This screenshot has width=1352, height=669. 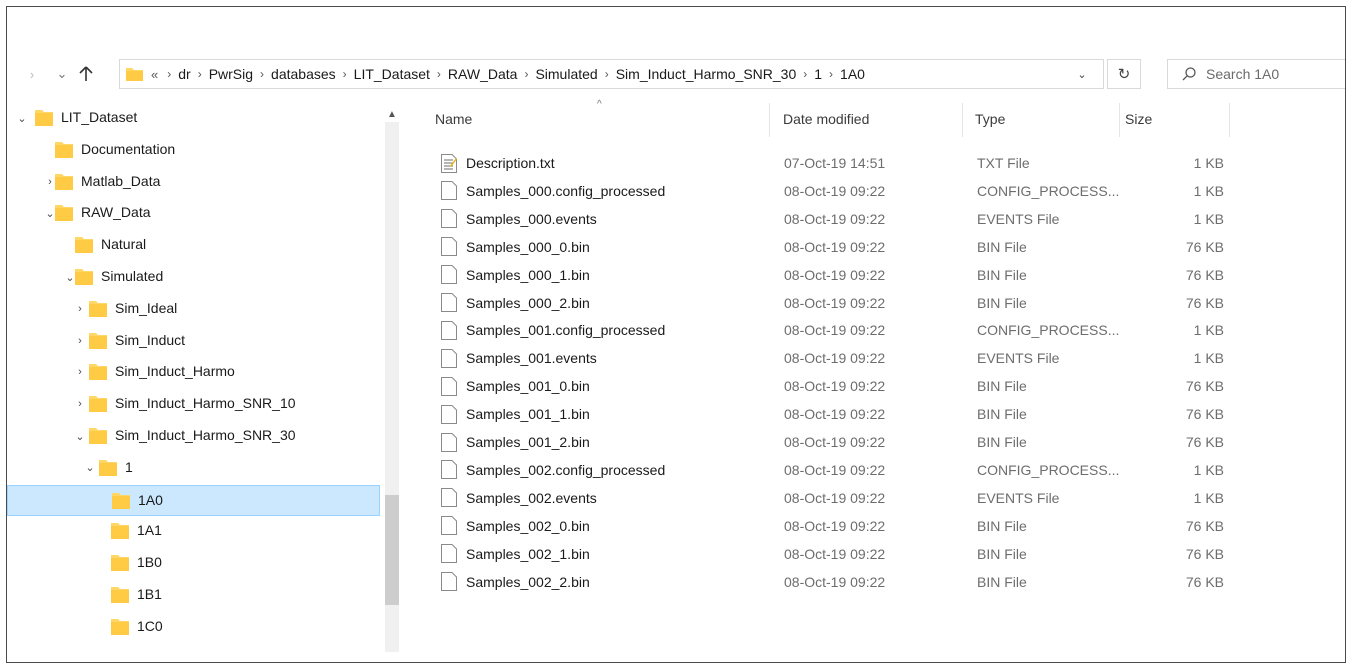 I want to click on breadcrumb-item: dr, so click(x=184, y=74).